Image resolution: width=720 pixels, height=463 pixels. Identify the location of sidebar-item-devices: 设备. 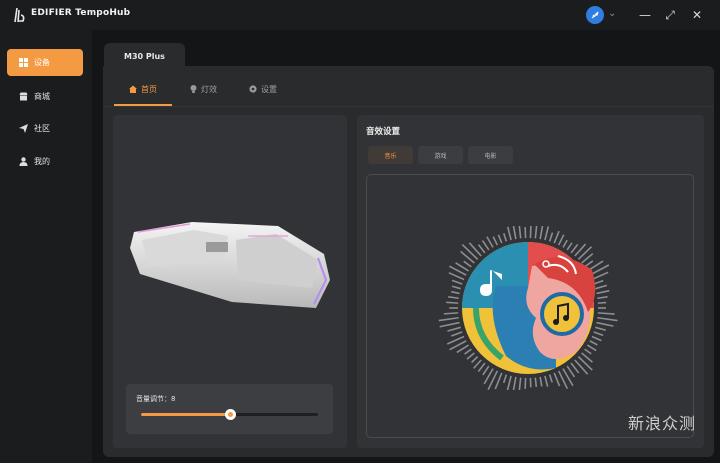
(45, 62).